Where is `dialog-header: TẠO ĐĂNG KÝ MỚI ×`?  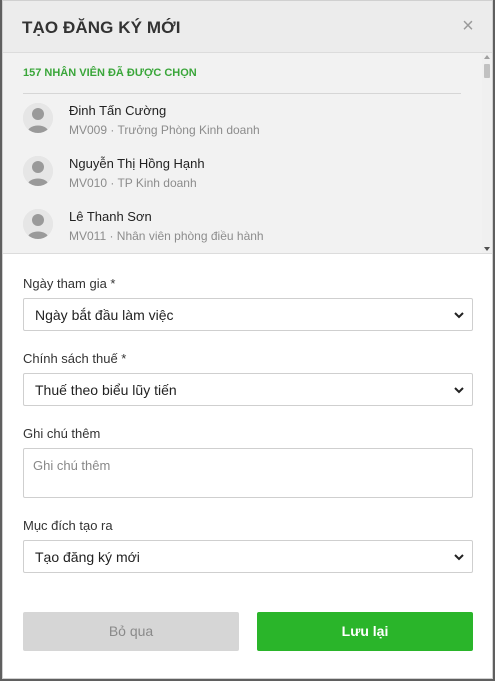 dialog-header: TẠO ĐĂNG KÝ MỚI × is located at coordinates (247, 27).